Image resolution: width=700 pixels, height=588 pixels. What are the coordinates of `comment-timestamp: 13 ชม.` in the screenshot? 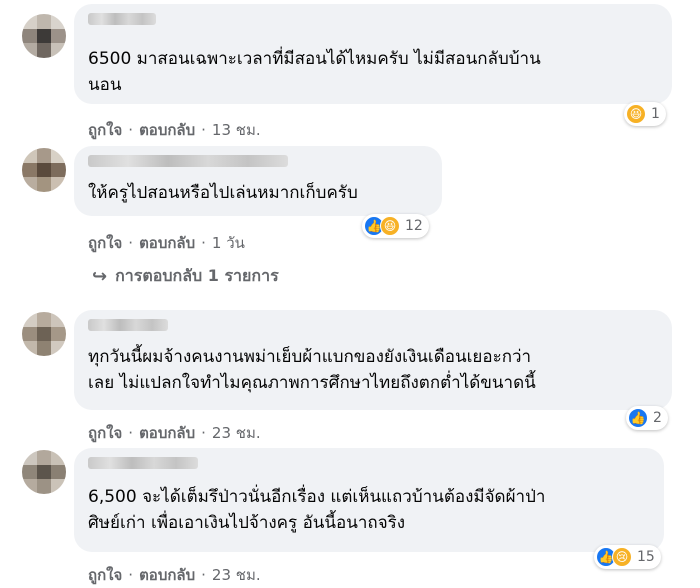 It's located at (236, 130).